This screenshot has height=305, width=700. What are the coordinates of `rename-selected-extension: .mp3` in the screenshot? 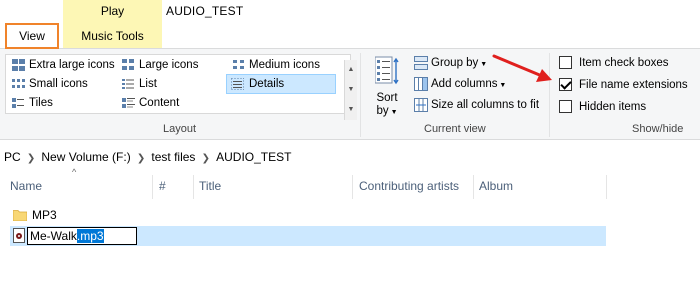 It's located at (90, 236).